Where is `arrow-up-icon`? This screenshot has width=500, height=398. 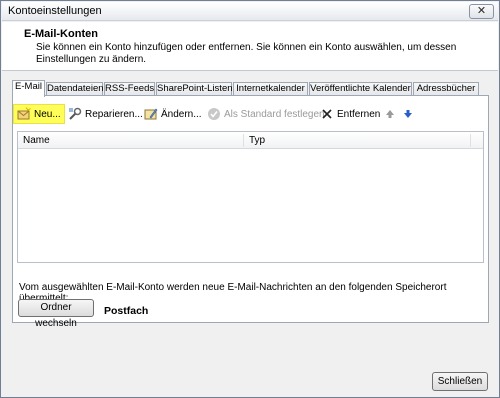
arrow-up-icon is located at coordinates (390, 114).